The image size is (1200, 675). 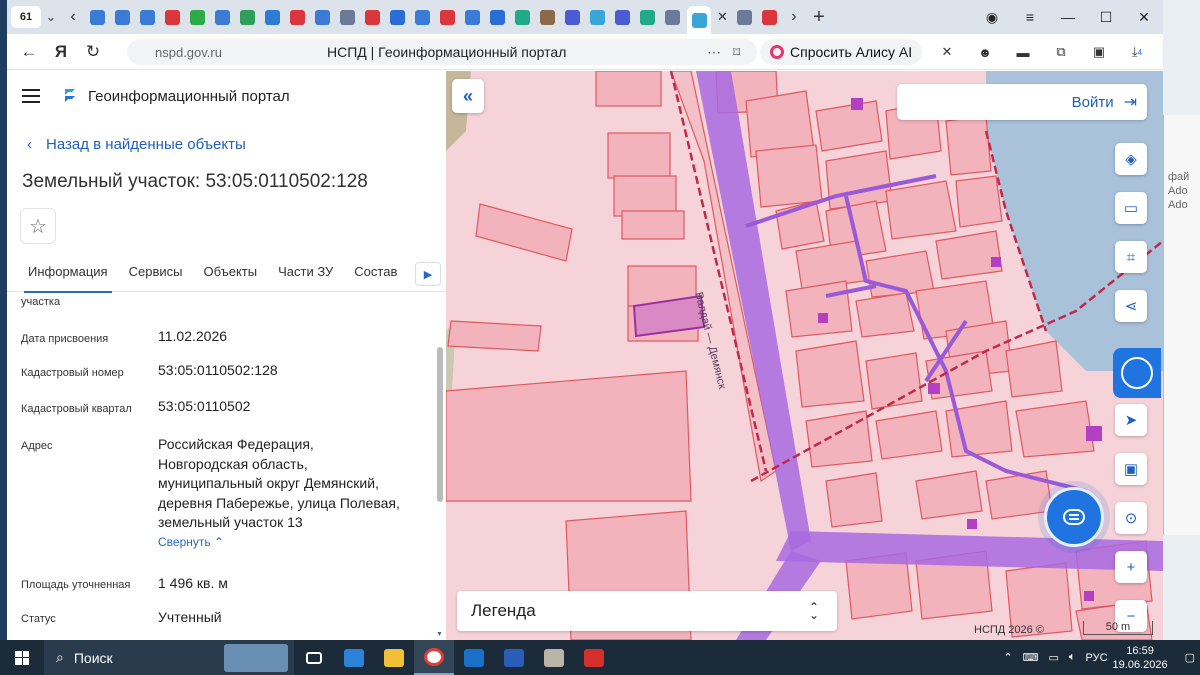 What do you see at coordinates (38, 619) in the screenshot?
I see `attribute-key: Статус` at bounding box center [38, 619].